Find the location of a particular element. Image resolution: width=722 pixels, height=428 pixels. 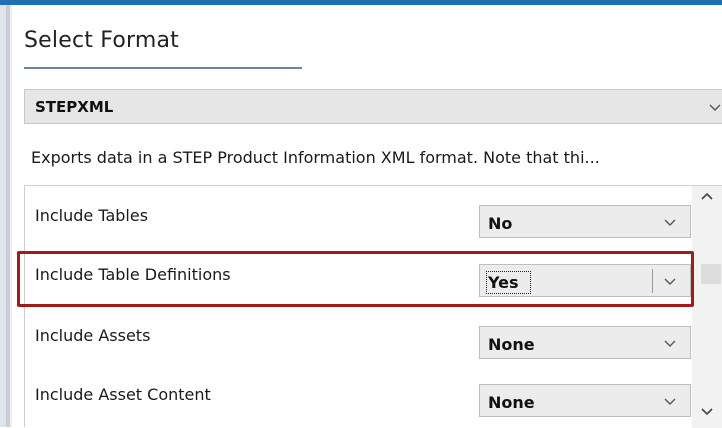

property-label: Include Tables is located at coordinates (92, 215).